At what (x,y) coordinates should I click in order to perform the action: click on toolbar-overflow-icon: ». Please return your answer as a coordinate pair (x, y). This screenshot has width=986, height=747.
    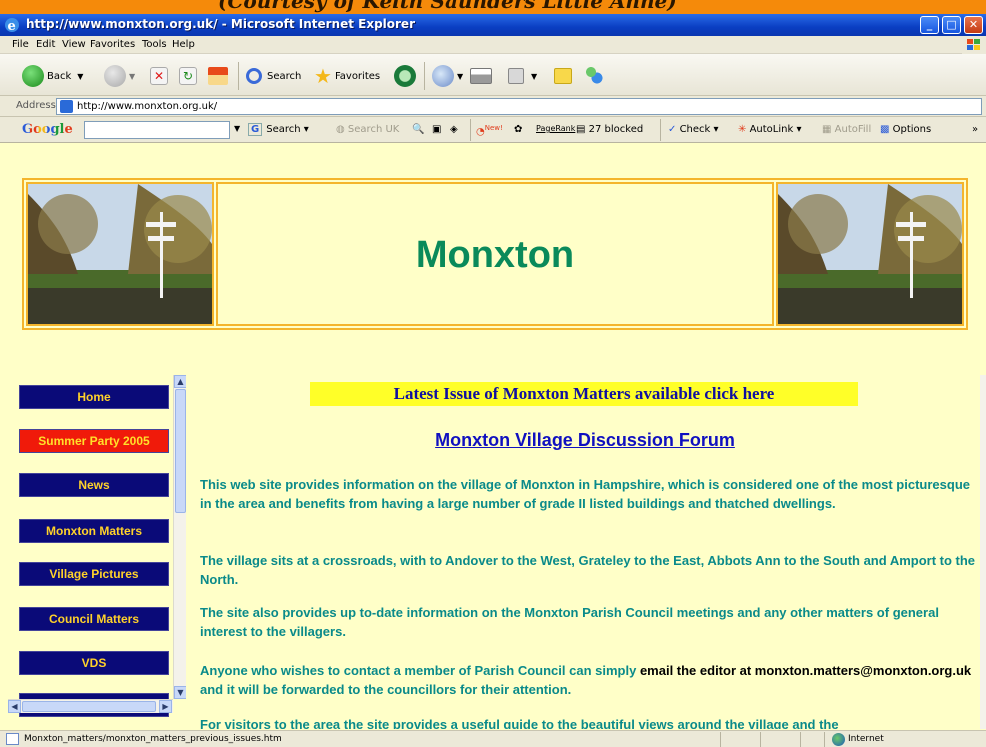
    Looking at the image, I should click on (975, 129).